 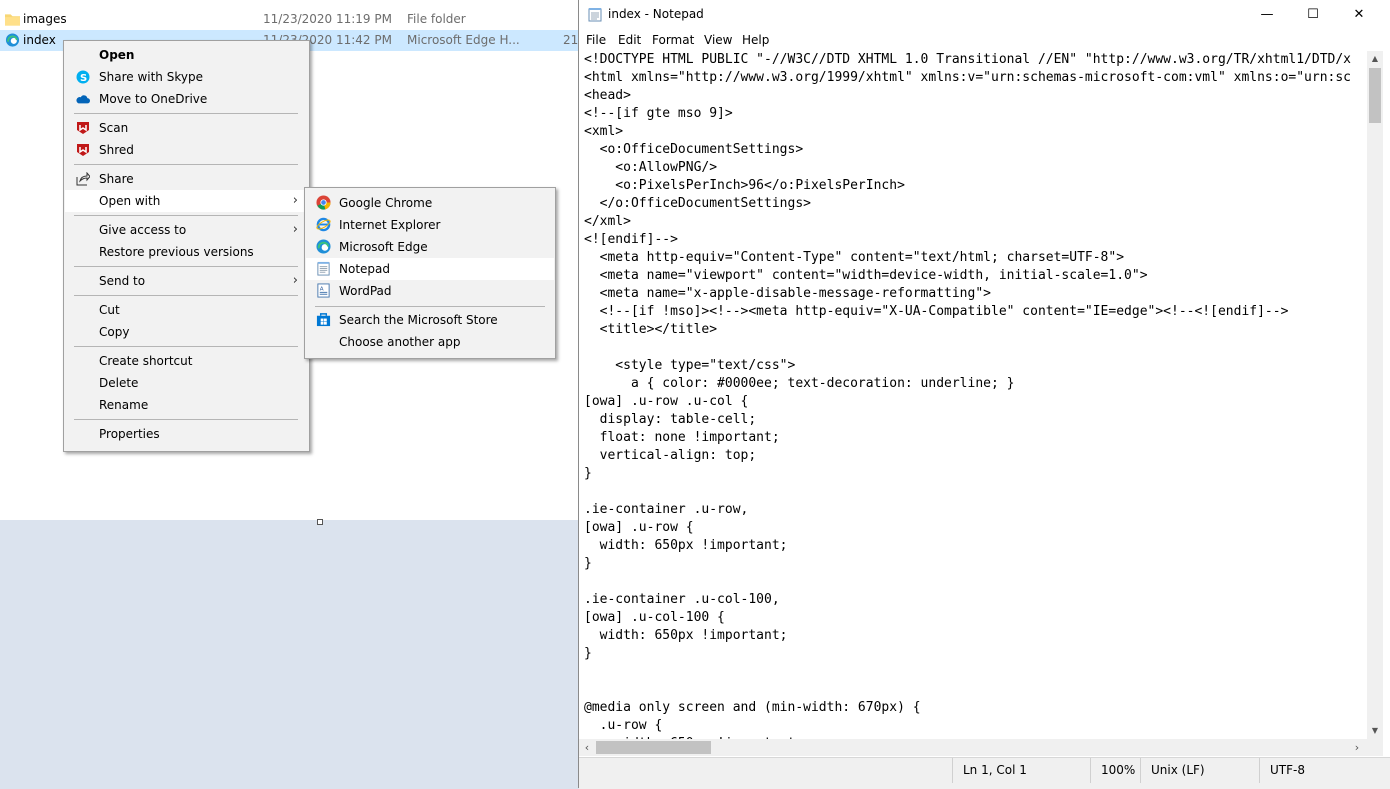 What do you see at coordinates (1375, 95) in the screenshot?
I see `vertical-scroll-thumb` at bounding box center [1375, 95].